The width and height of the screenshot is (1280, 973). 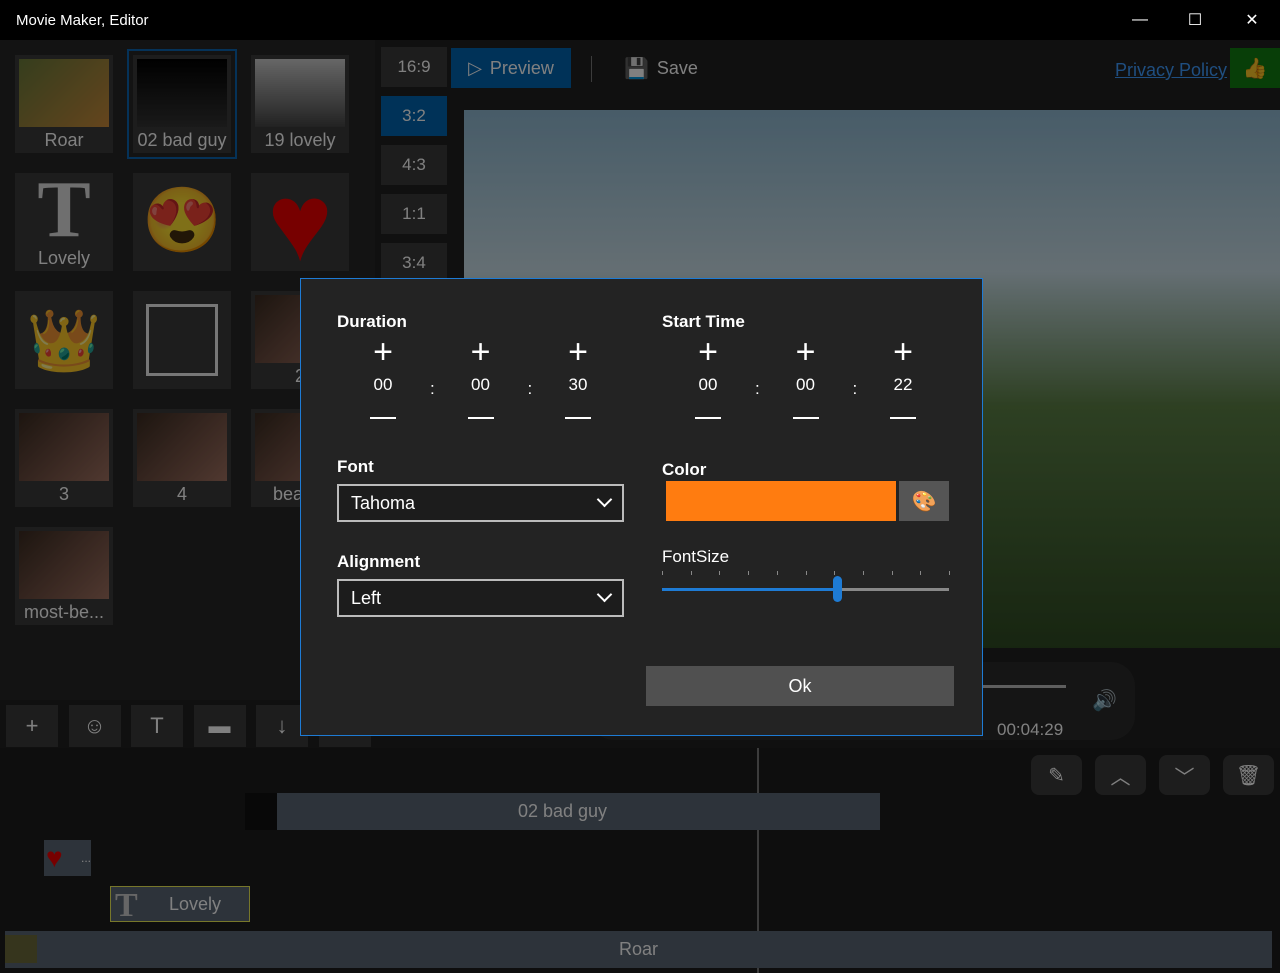 I want to click on move-up-button: ︿, so click(x=1120, y=775).